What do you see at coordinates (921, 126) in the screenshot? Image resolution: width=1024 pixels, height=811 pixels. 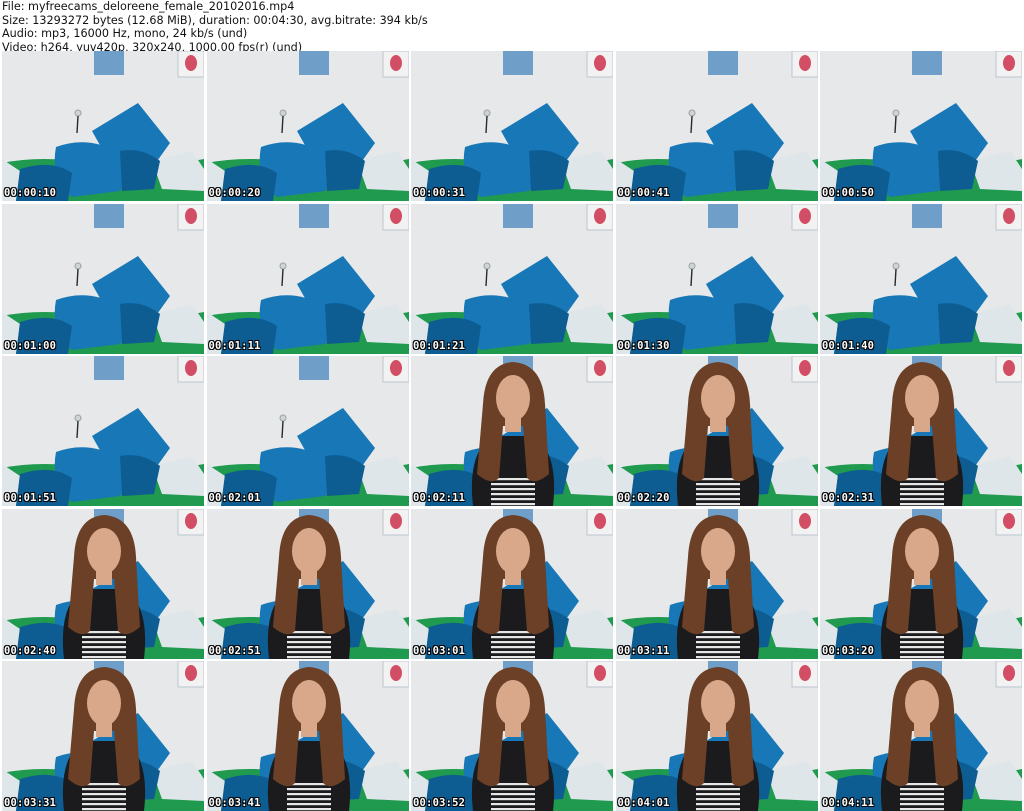 I see `video-thumbnail: 00:00:50` at bounding box center [921, 126].